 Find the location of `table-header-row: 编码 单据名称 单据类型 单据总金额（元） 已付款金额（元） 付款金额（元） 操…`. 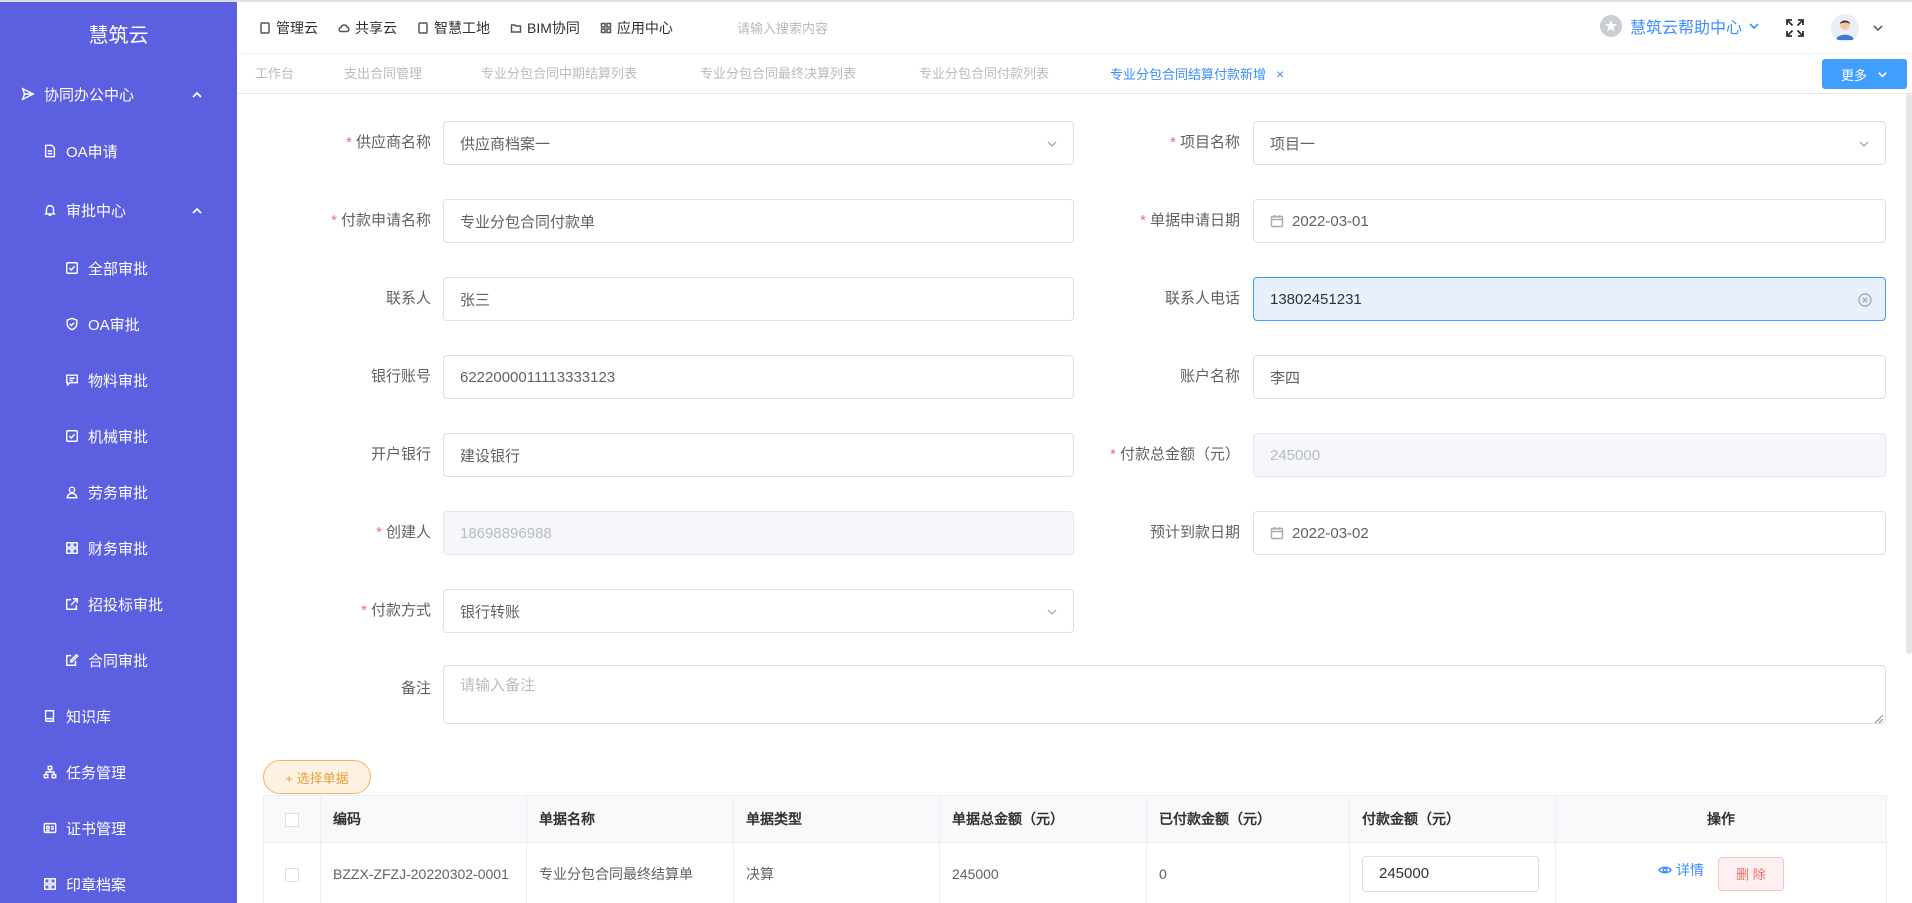

table-header-row: 编码 单据名称 单据类型 单据总金额（元） 已付款金额（元） 付款金额（元） 操… is located at coordinates (1075, 819).